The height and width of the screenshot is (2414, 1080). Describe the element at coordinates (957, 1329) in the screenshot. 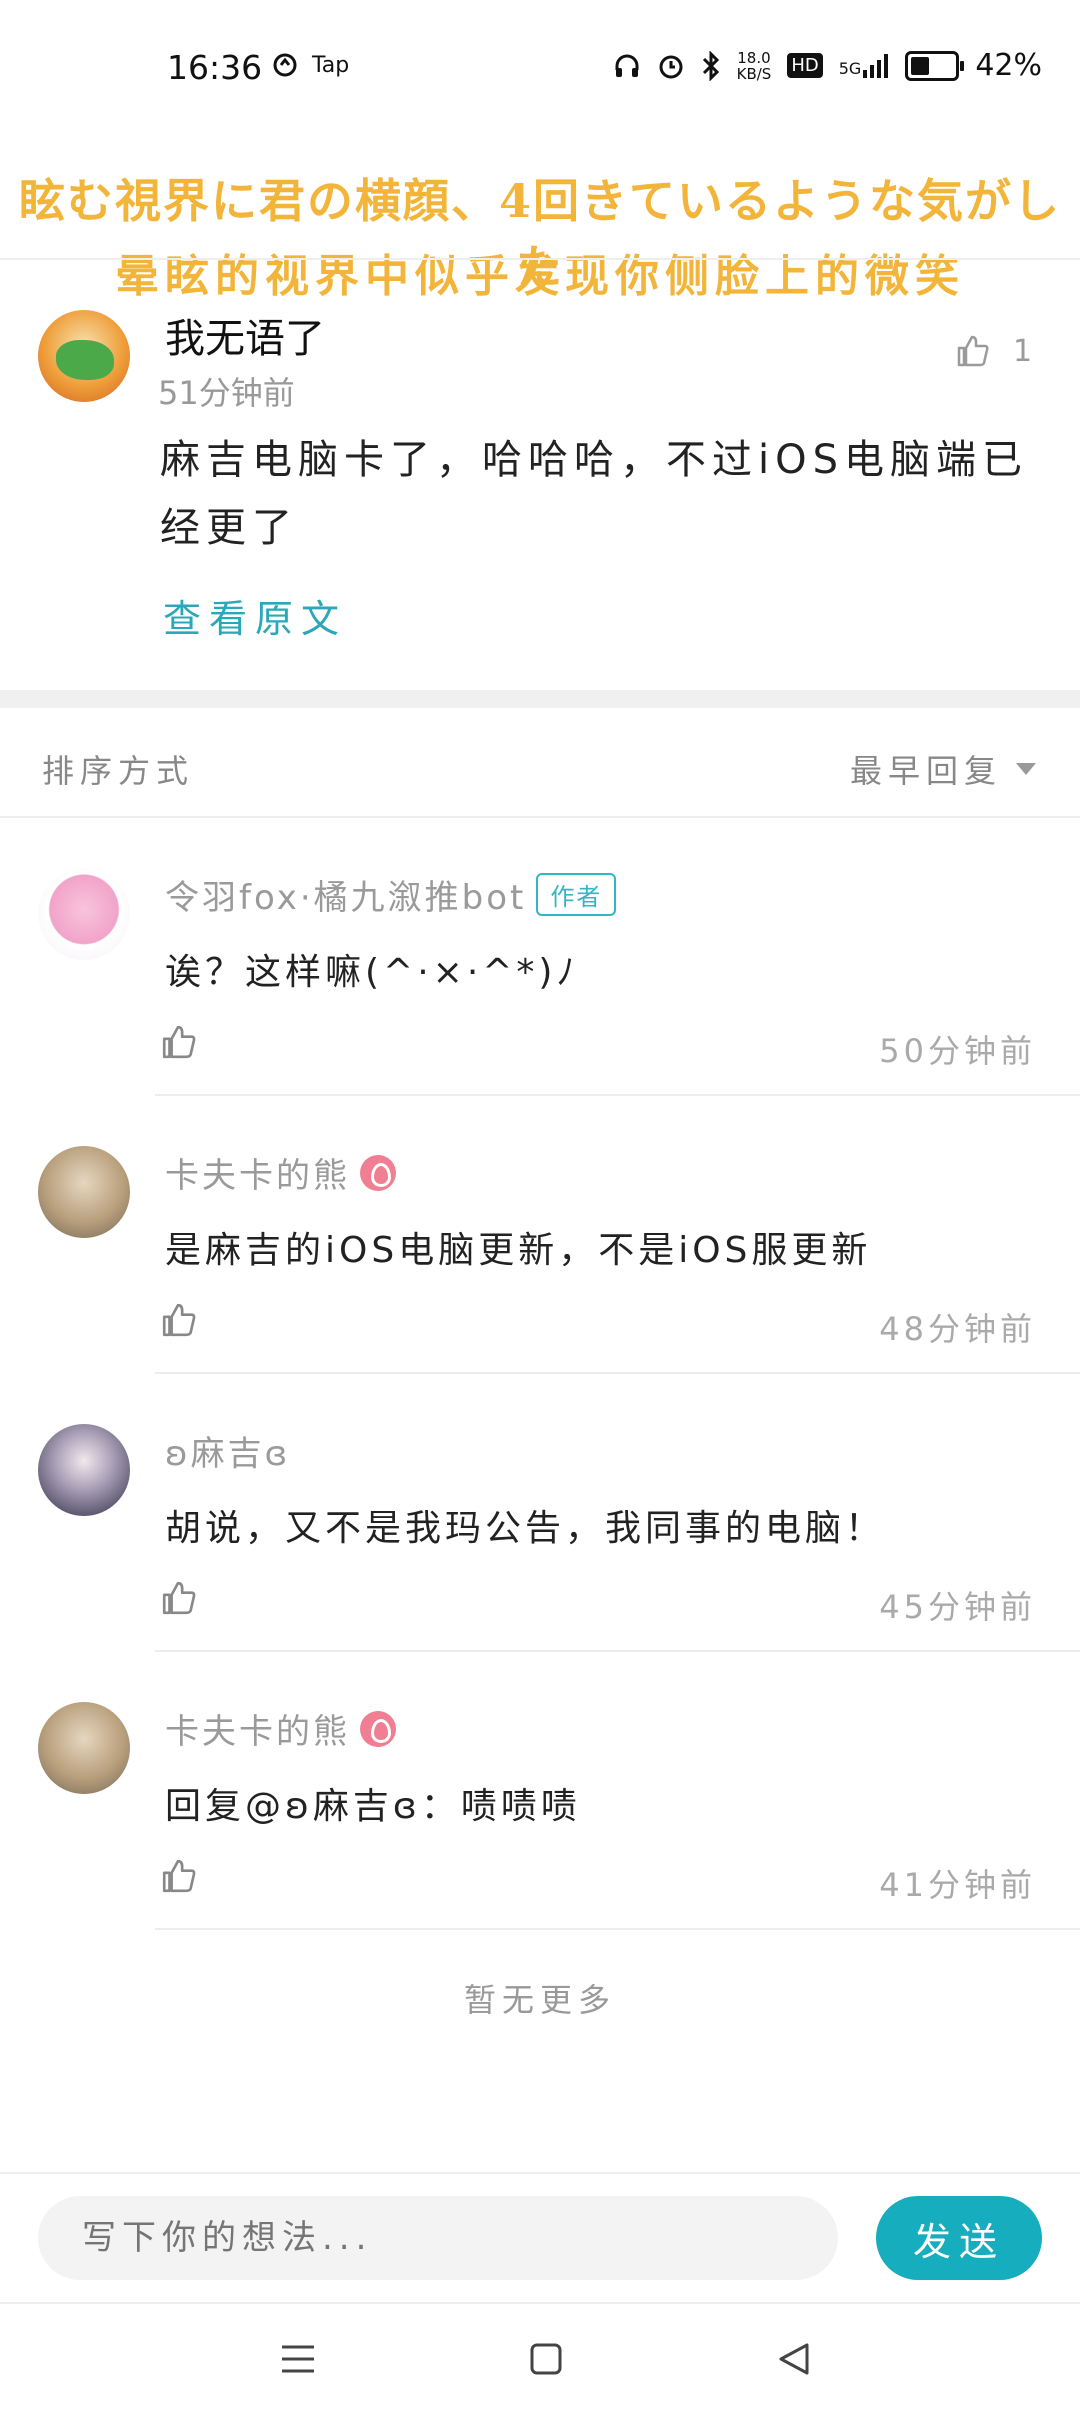

I see `comment-time: 48分钟前` at that location.